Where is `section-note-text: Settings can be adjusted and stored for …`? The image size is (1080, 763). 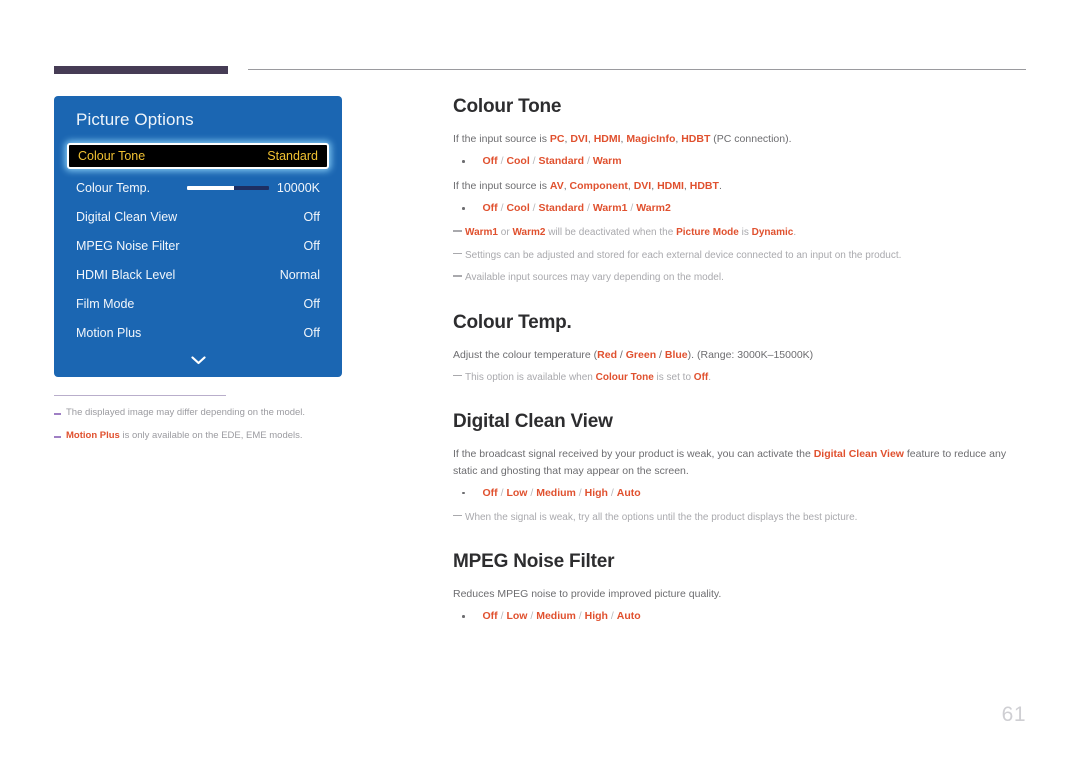 section-note-text: Settings can be adjusted and stored for … is located at coordinates (683, 255).